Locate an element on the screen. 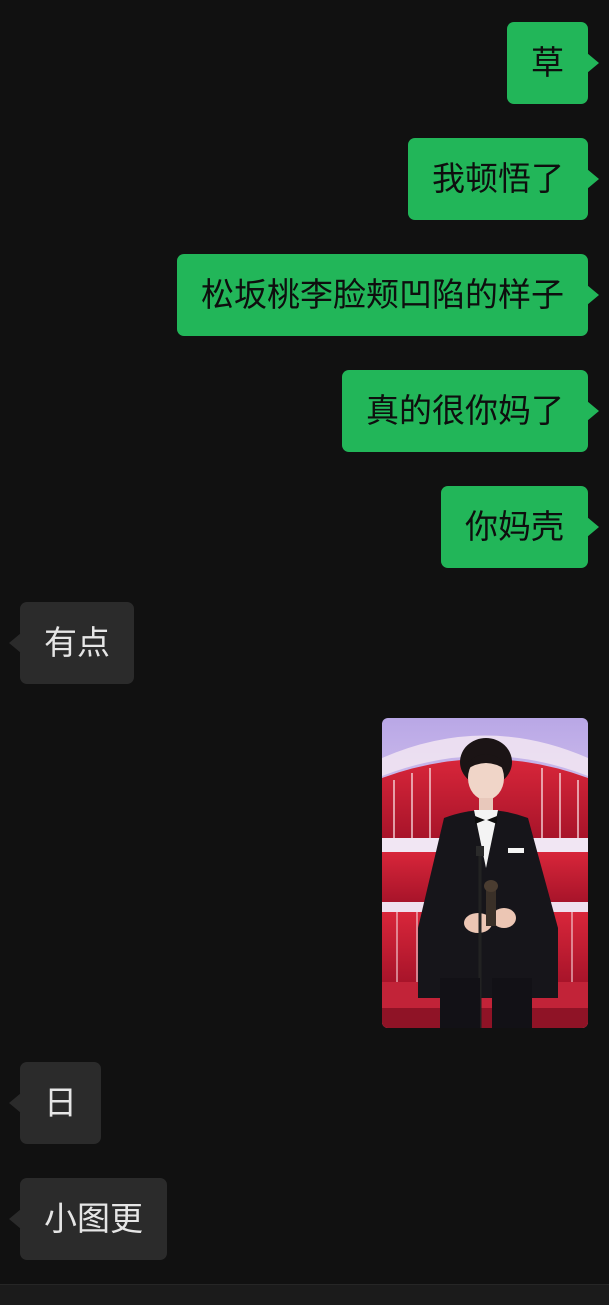 Image resolution: width=609 pixels, height=1305 pixels. image-message is located at coordinates (485, 873).